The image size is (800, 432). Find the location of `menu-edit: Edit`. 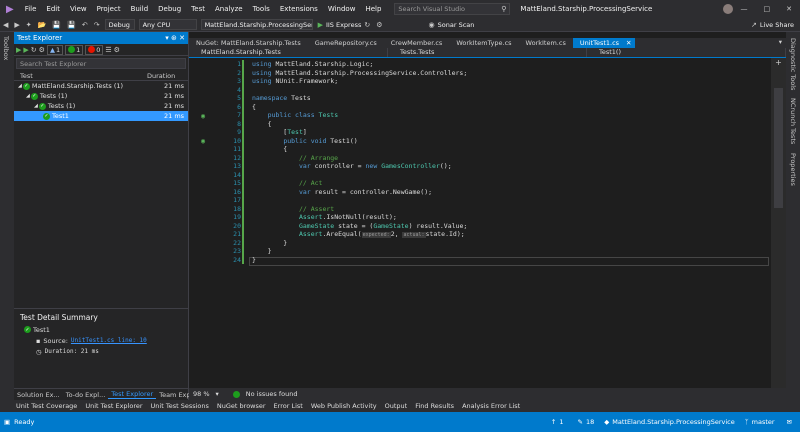

menu-edit: Edit is located at coordinates (53, 9).